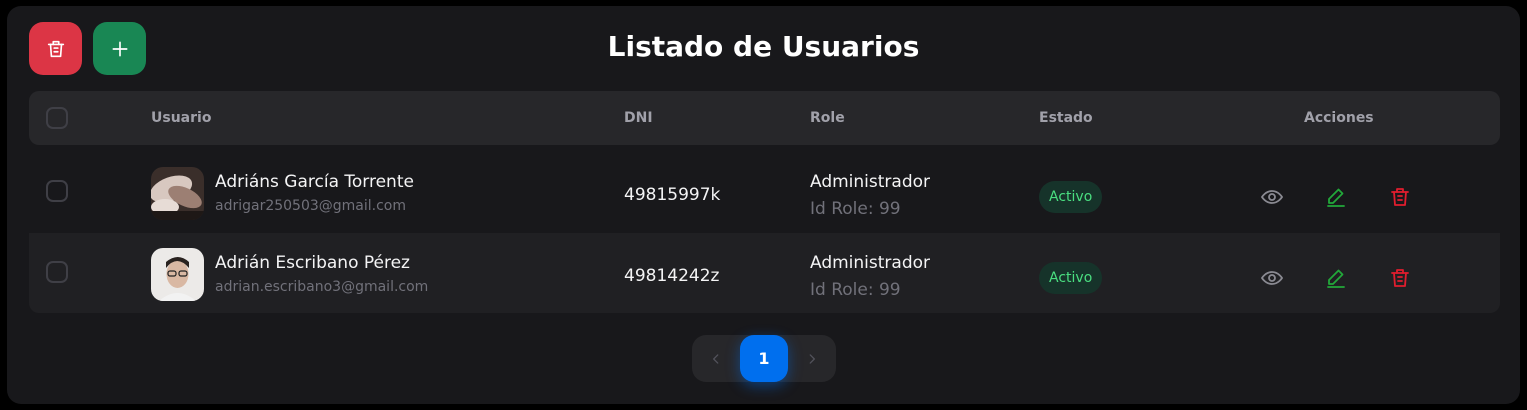  Describe the element at coordinates (827, 118) in the screenshot. I see `header-role: Role` at that location.